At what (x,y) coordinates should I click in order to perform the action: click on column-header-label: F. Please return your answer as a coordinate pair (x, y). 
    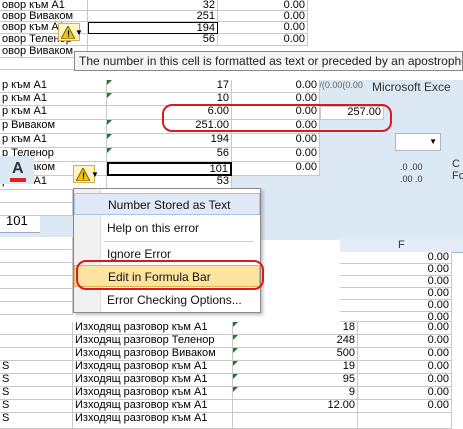
    Looking at the image, I should click on (401, 245).